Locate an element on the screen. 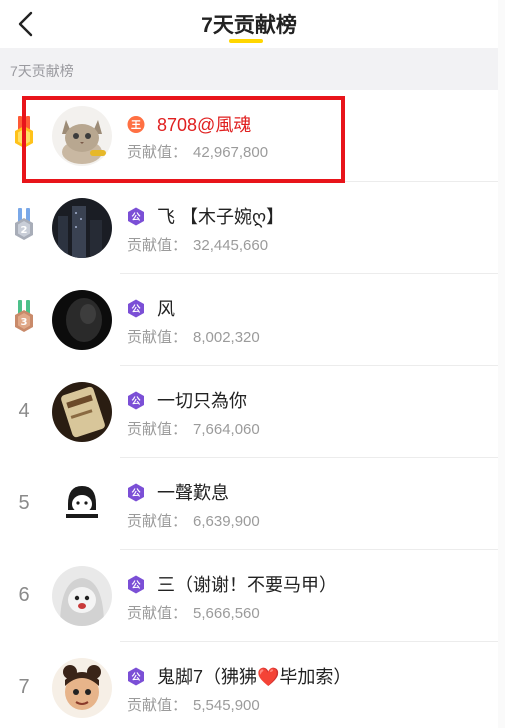  silver-medal-icon: 2 is located at coordinates (24, 224).